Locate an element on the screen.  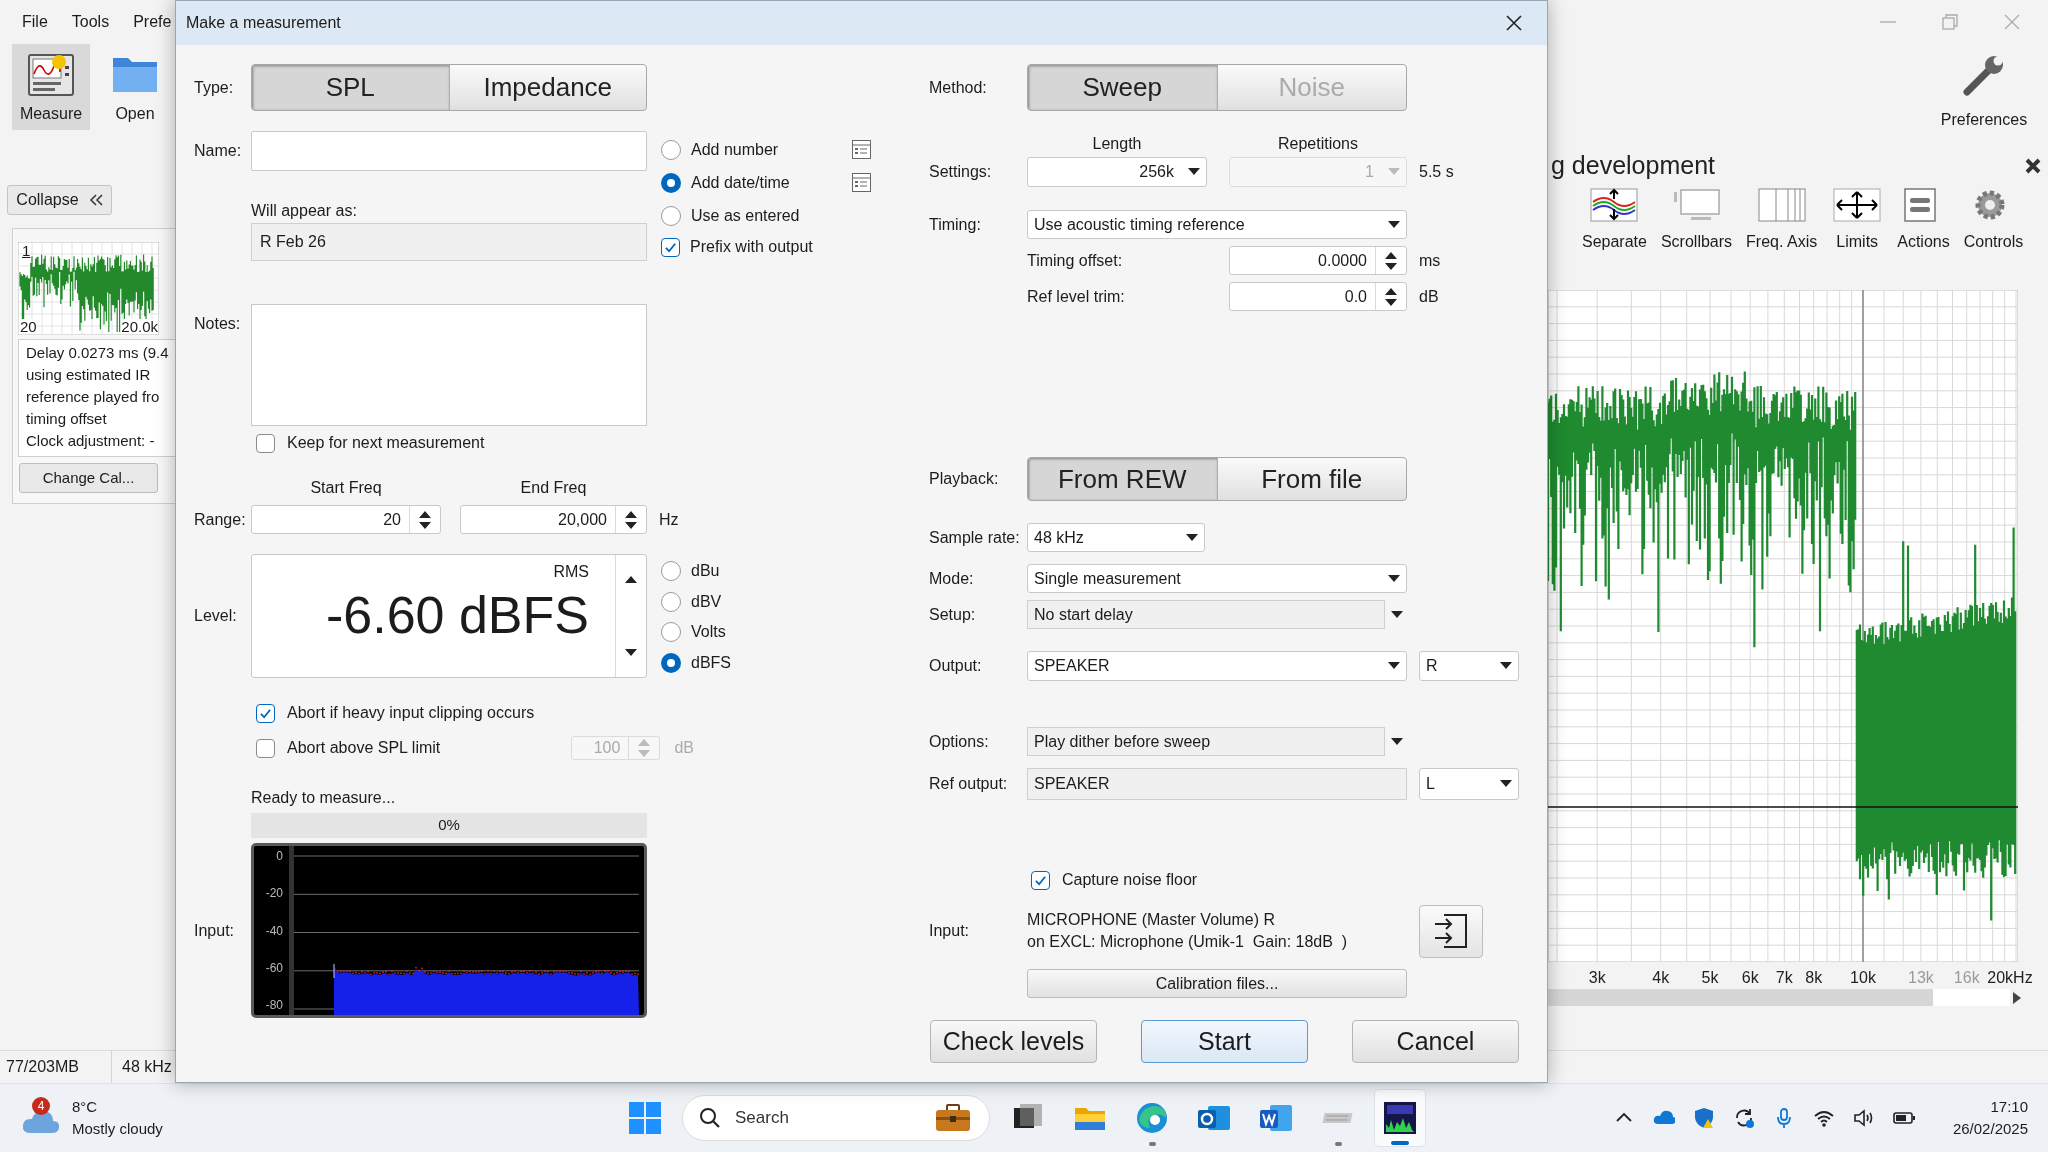
dialog-button: Start is located at coordinates (1224, 1041).